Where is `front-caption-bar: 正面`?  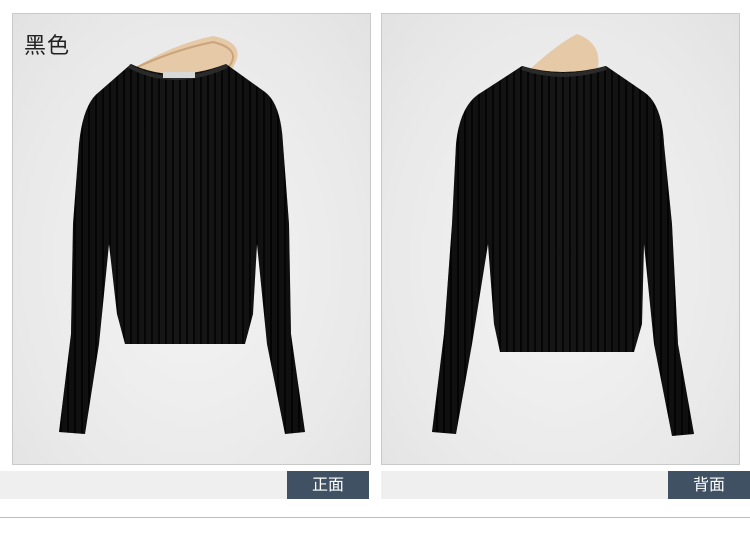 front-caption-bar: 正面 is located at coordinates (184, 485).